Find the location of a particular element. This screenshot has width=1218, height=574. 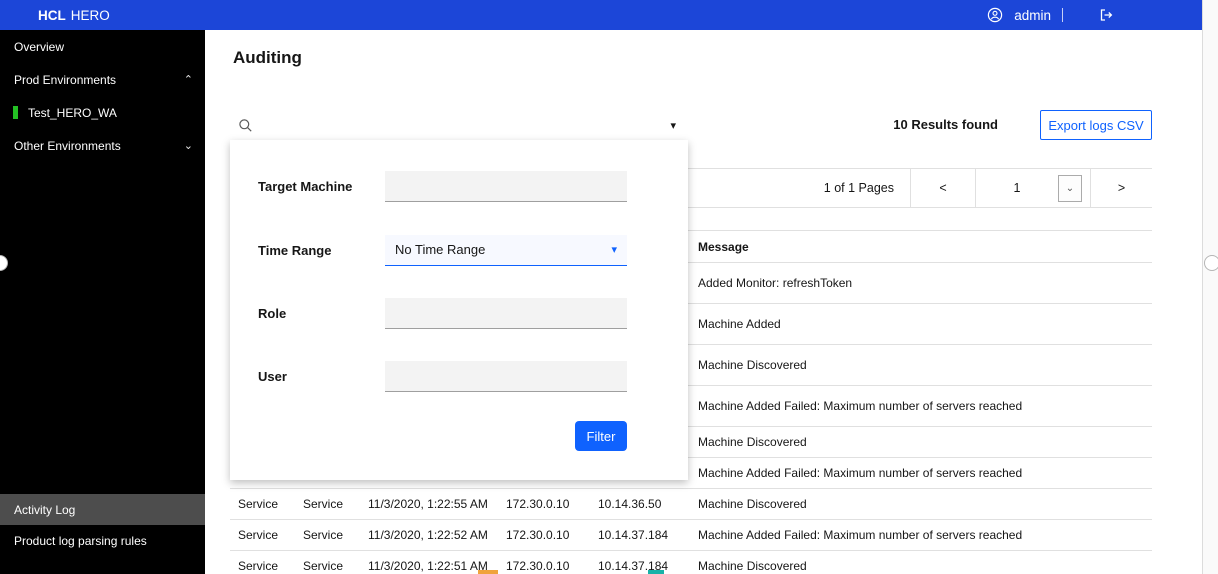

filter-field-time-range: Time Range No Time Range ▾ is located at coordinates (442, 250).